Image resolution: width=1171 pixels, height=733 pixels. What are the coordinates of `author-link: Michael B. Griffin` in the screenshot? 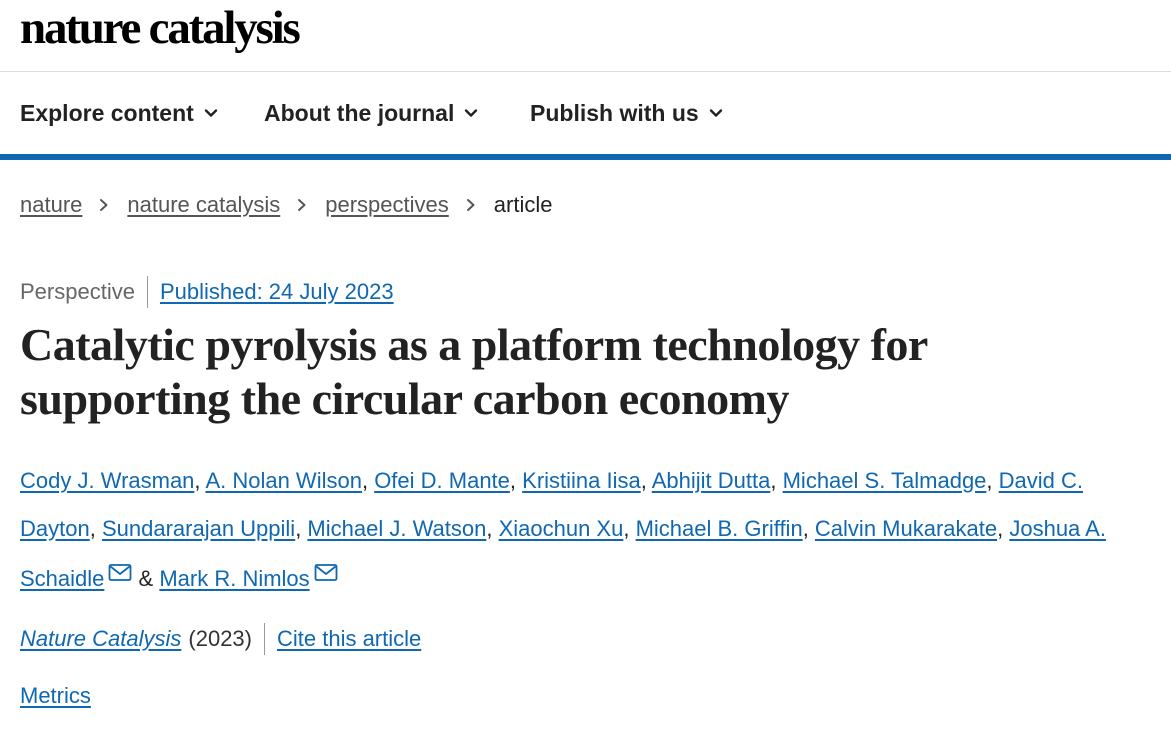 It's located at (719, 528).